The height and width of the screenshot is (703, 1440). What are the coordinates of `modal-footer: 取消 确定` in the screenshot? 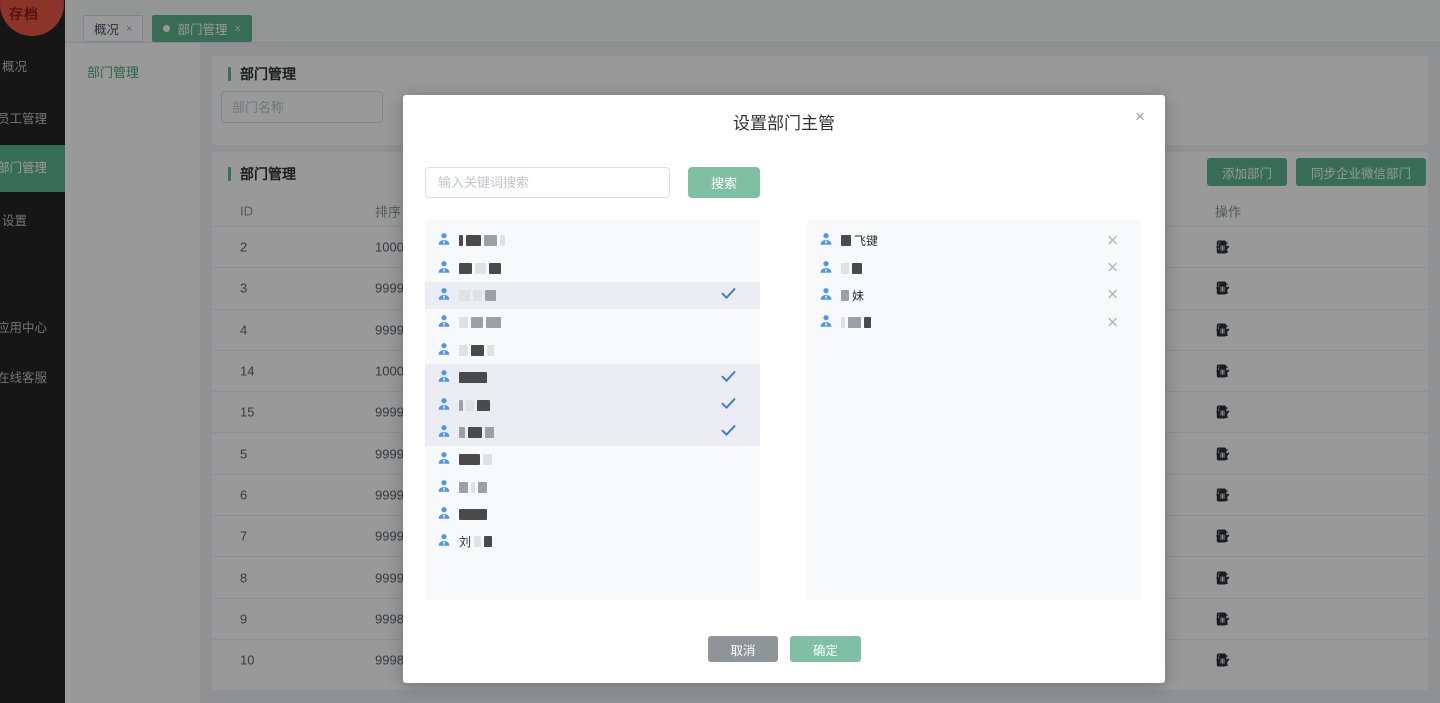 It's located at (784, 651).